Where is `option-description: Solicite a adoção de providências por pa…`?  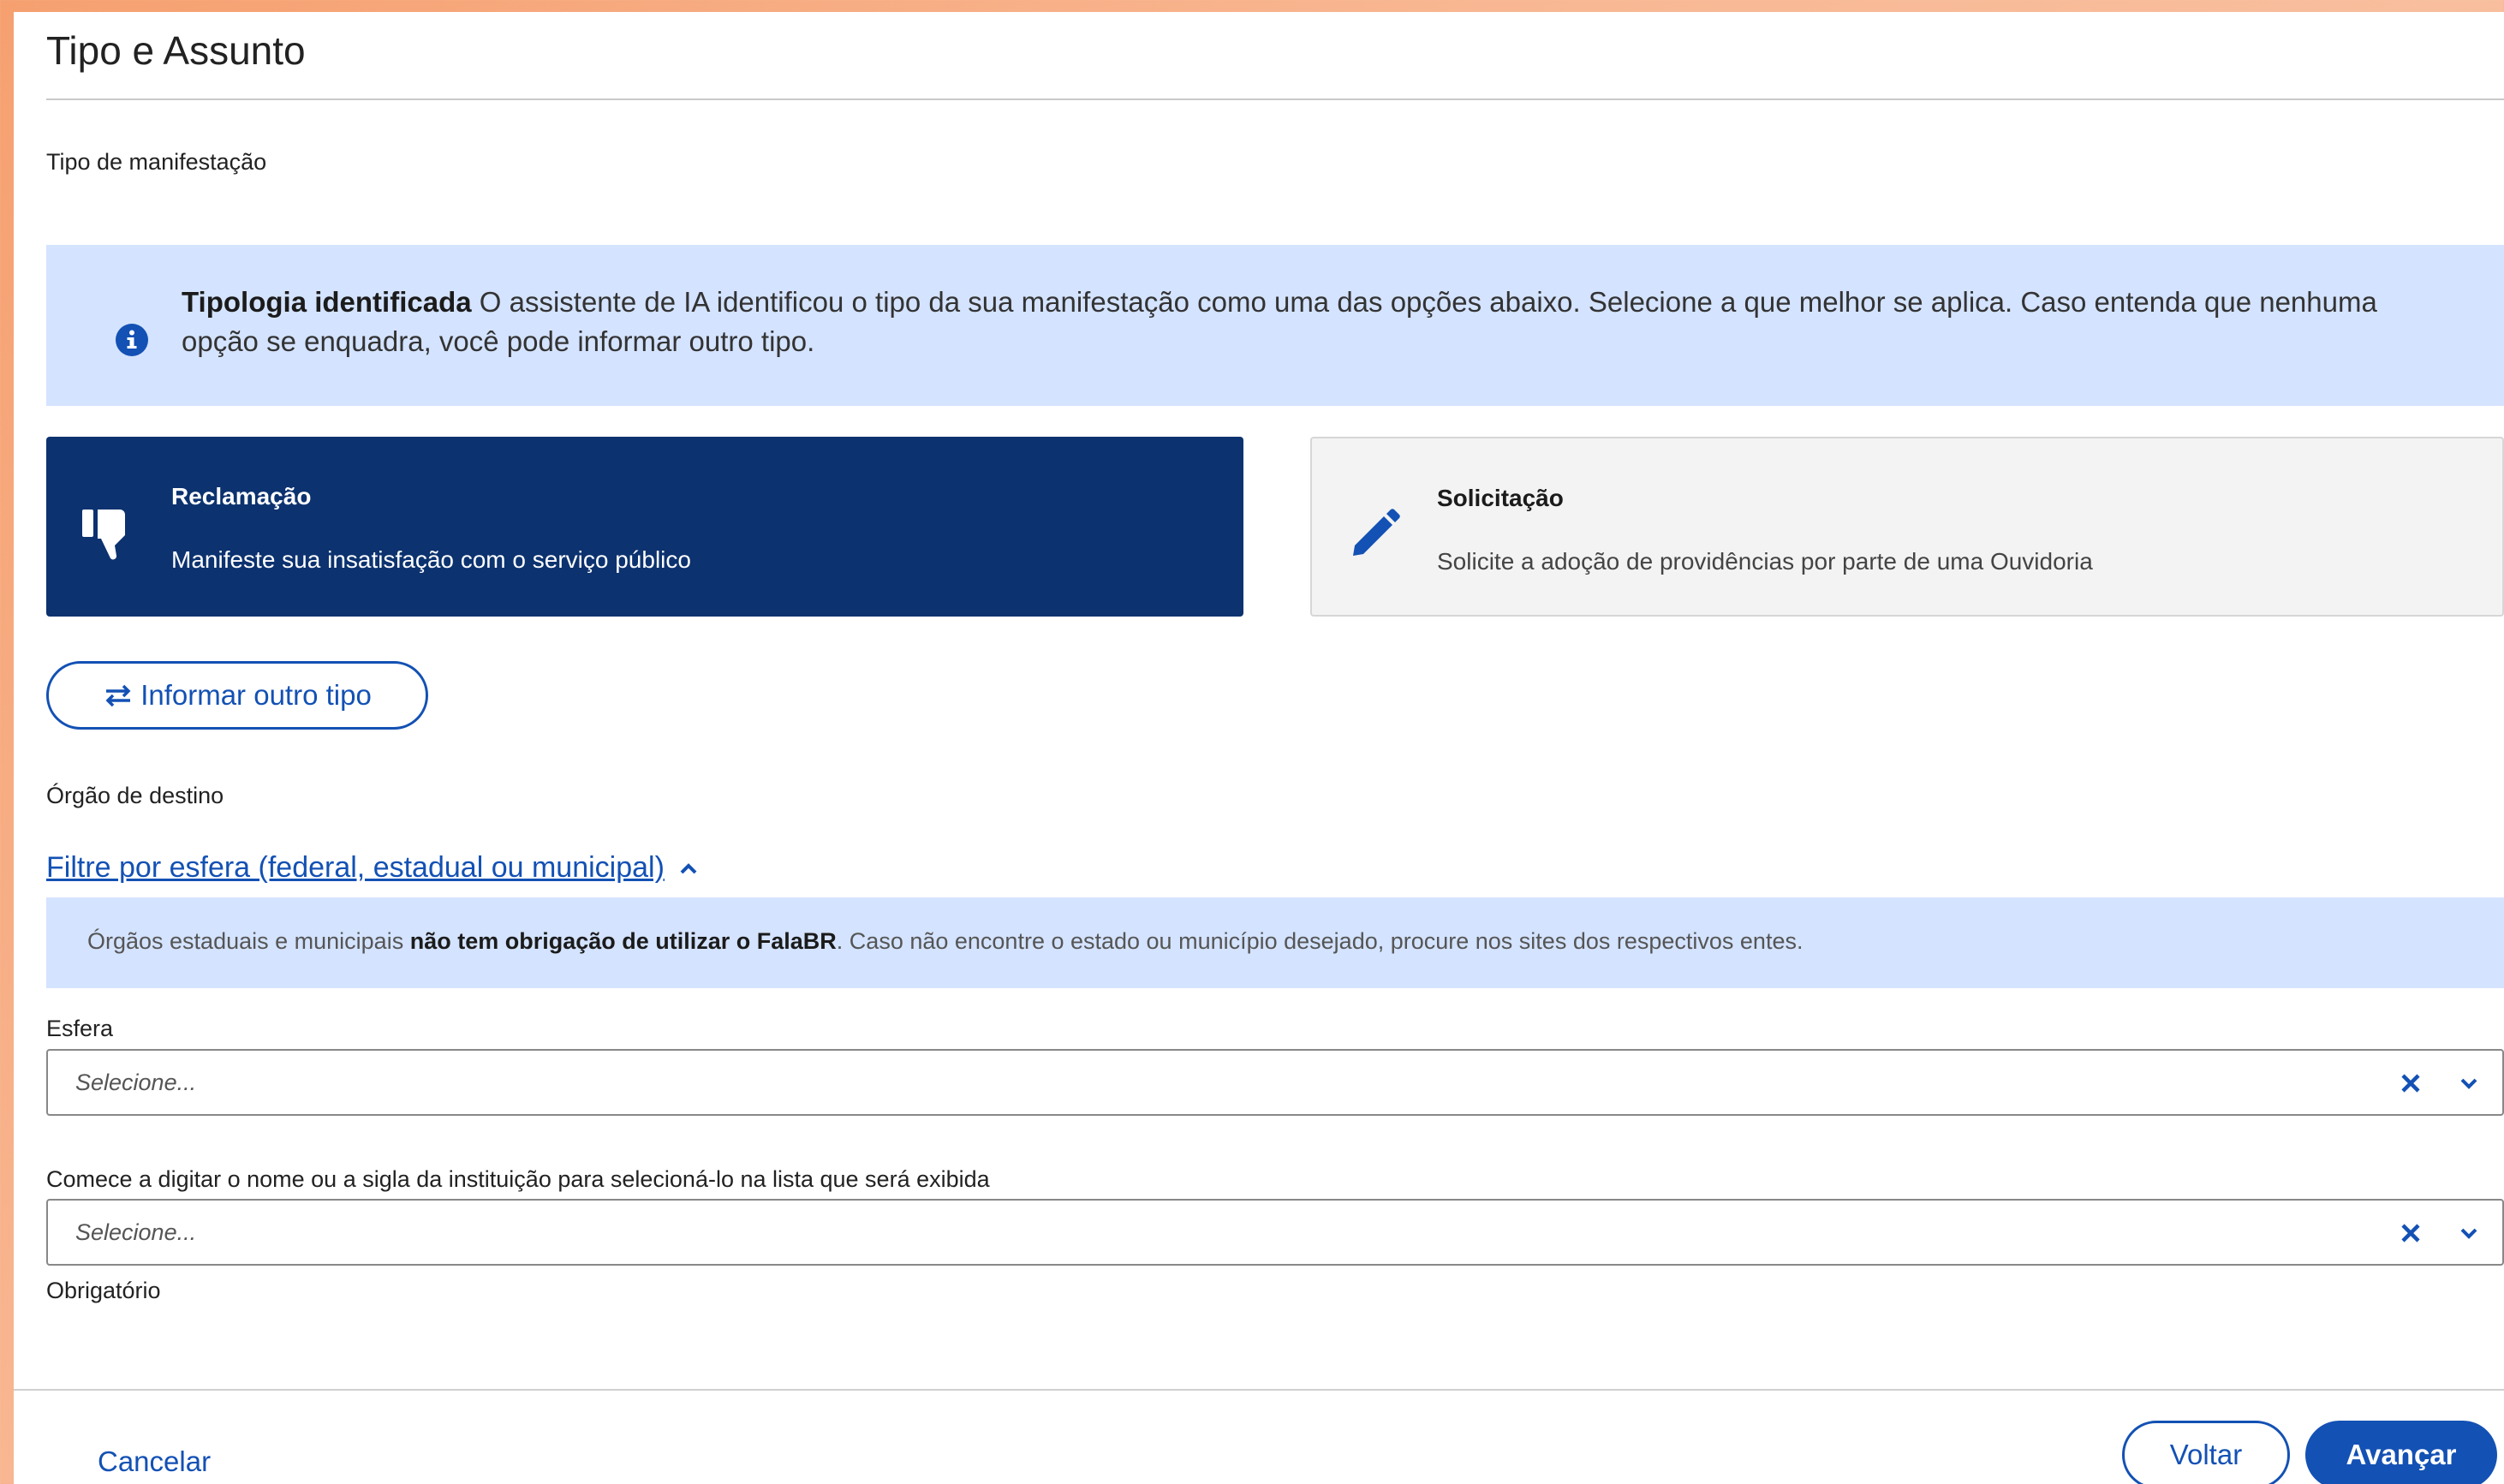 option-description: Solicite a adoção de providências por pa… is located at coordinates (1765, 561).